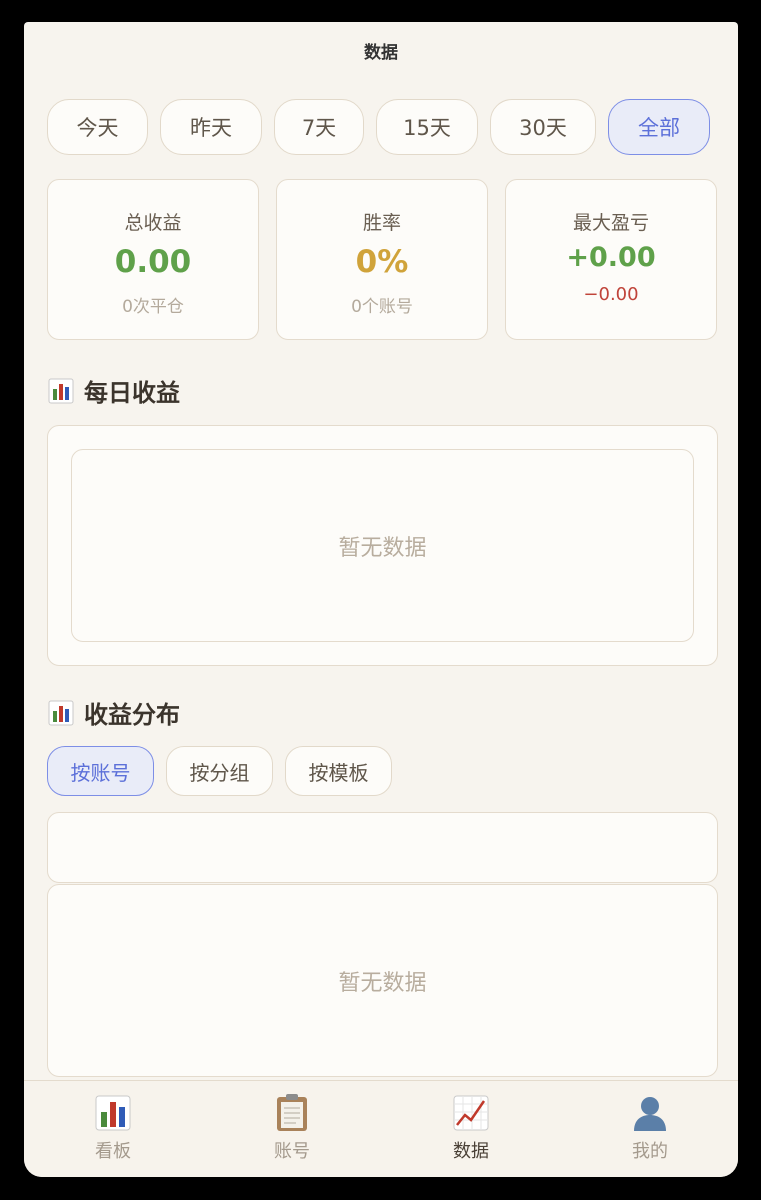  I want to click on win-rate-label: 胜率, so click(381, 223).